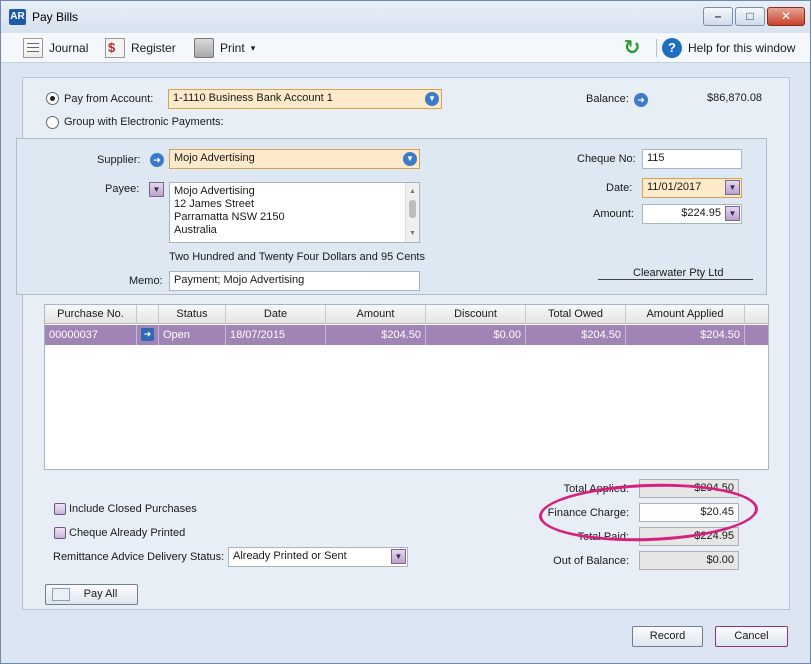 The image size is (811, 664). Describe the element at coordinates (232, 48) in the screenshot. I see `print-label: Print` at that location.